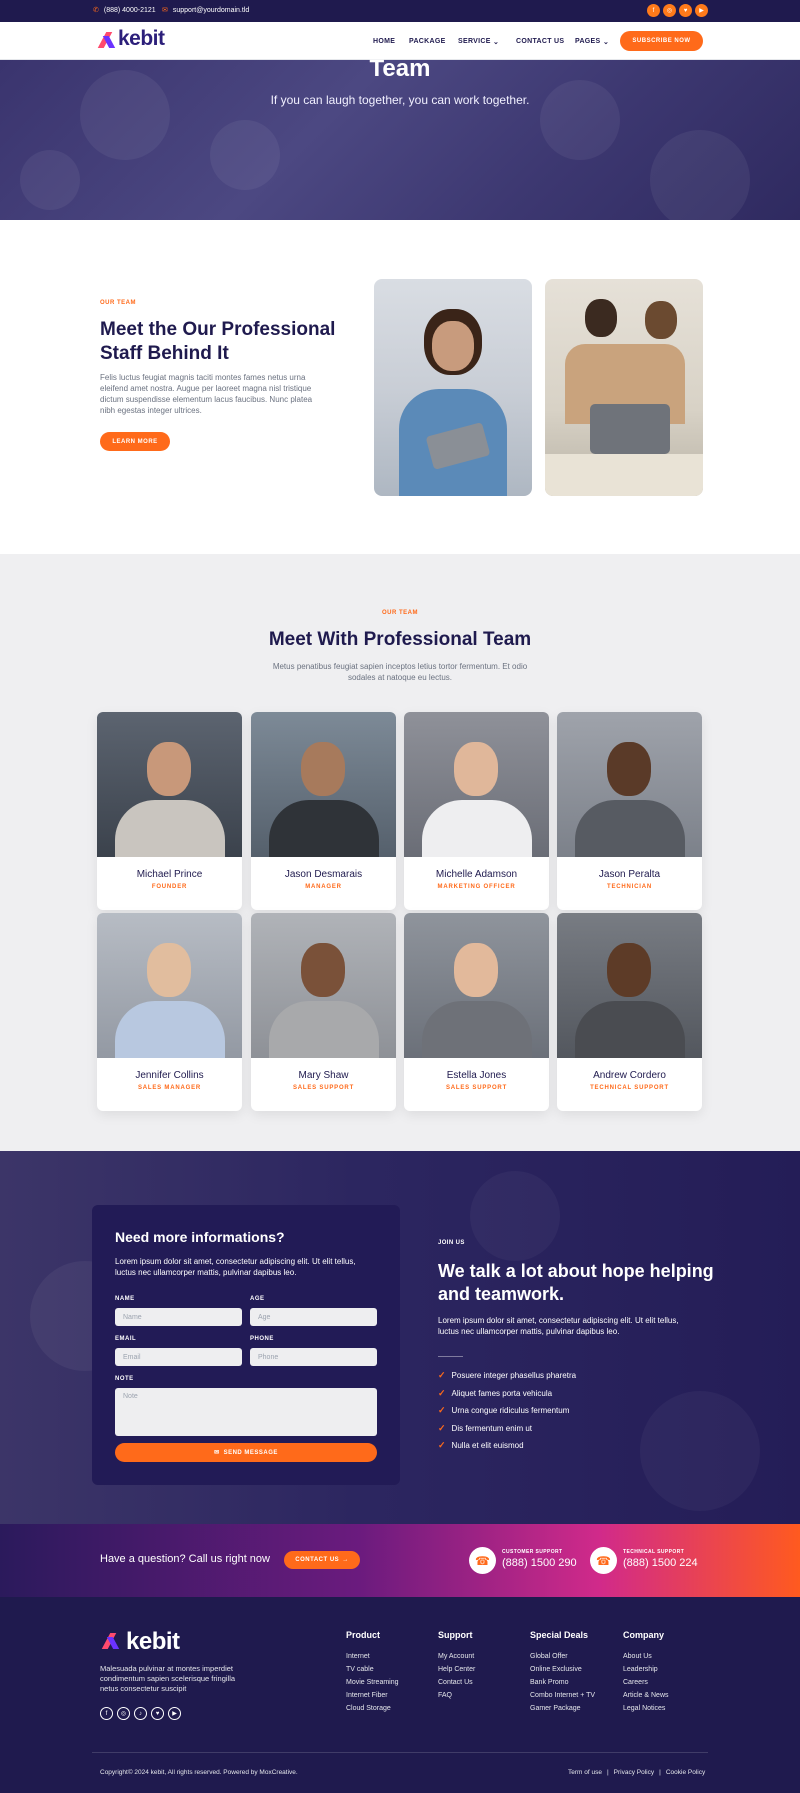 The height and width of the screenshot is (1793, 800). I want to click on footer-link: Online Exclusive, so click(562, 1669).